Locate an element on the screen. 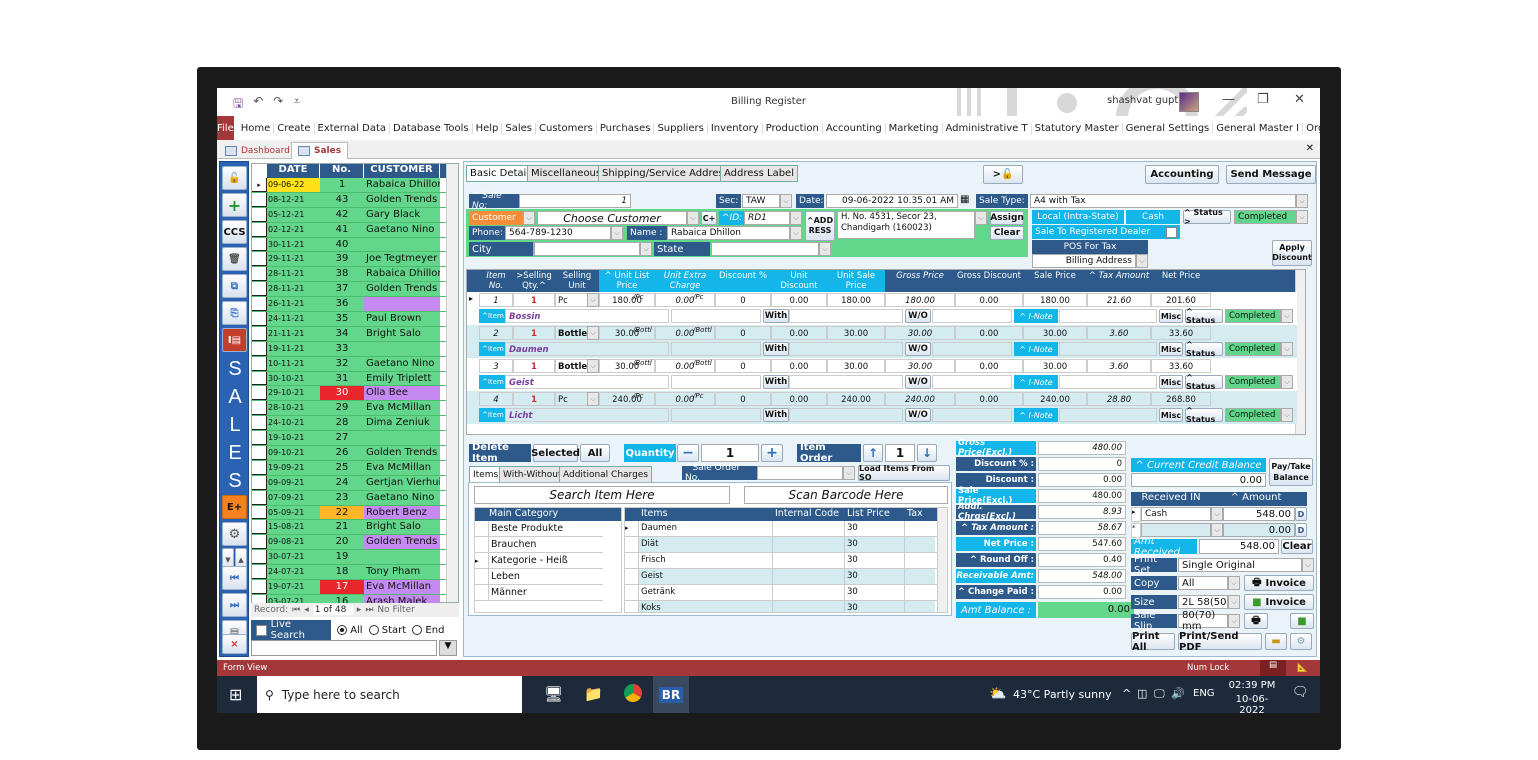 The width and height of the screenshot is (1538, 760). list-item: 09-09-21 24 Gertjan Vierhuiz is located at coordinates (355, 483).